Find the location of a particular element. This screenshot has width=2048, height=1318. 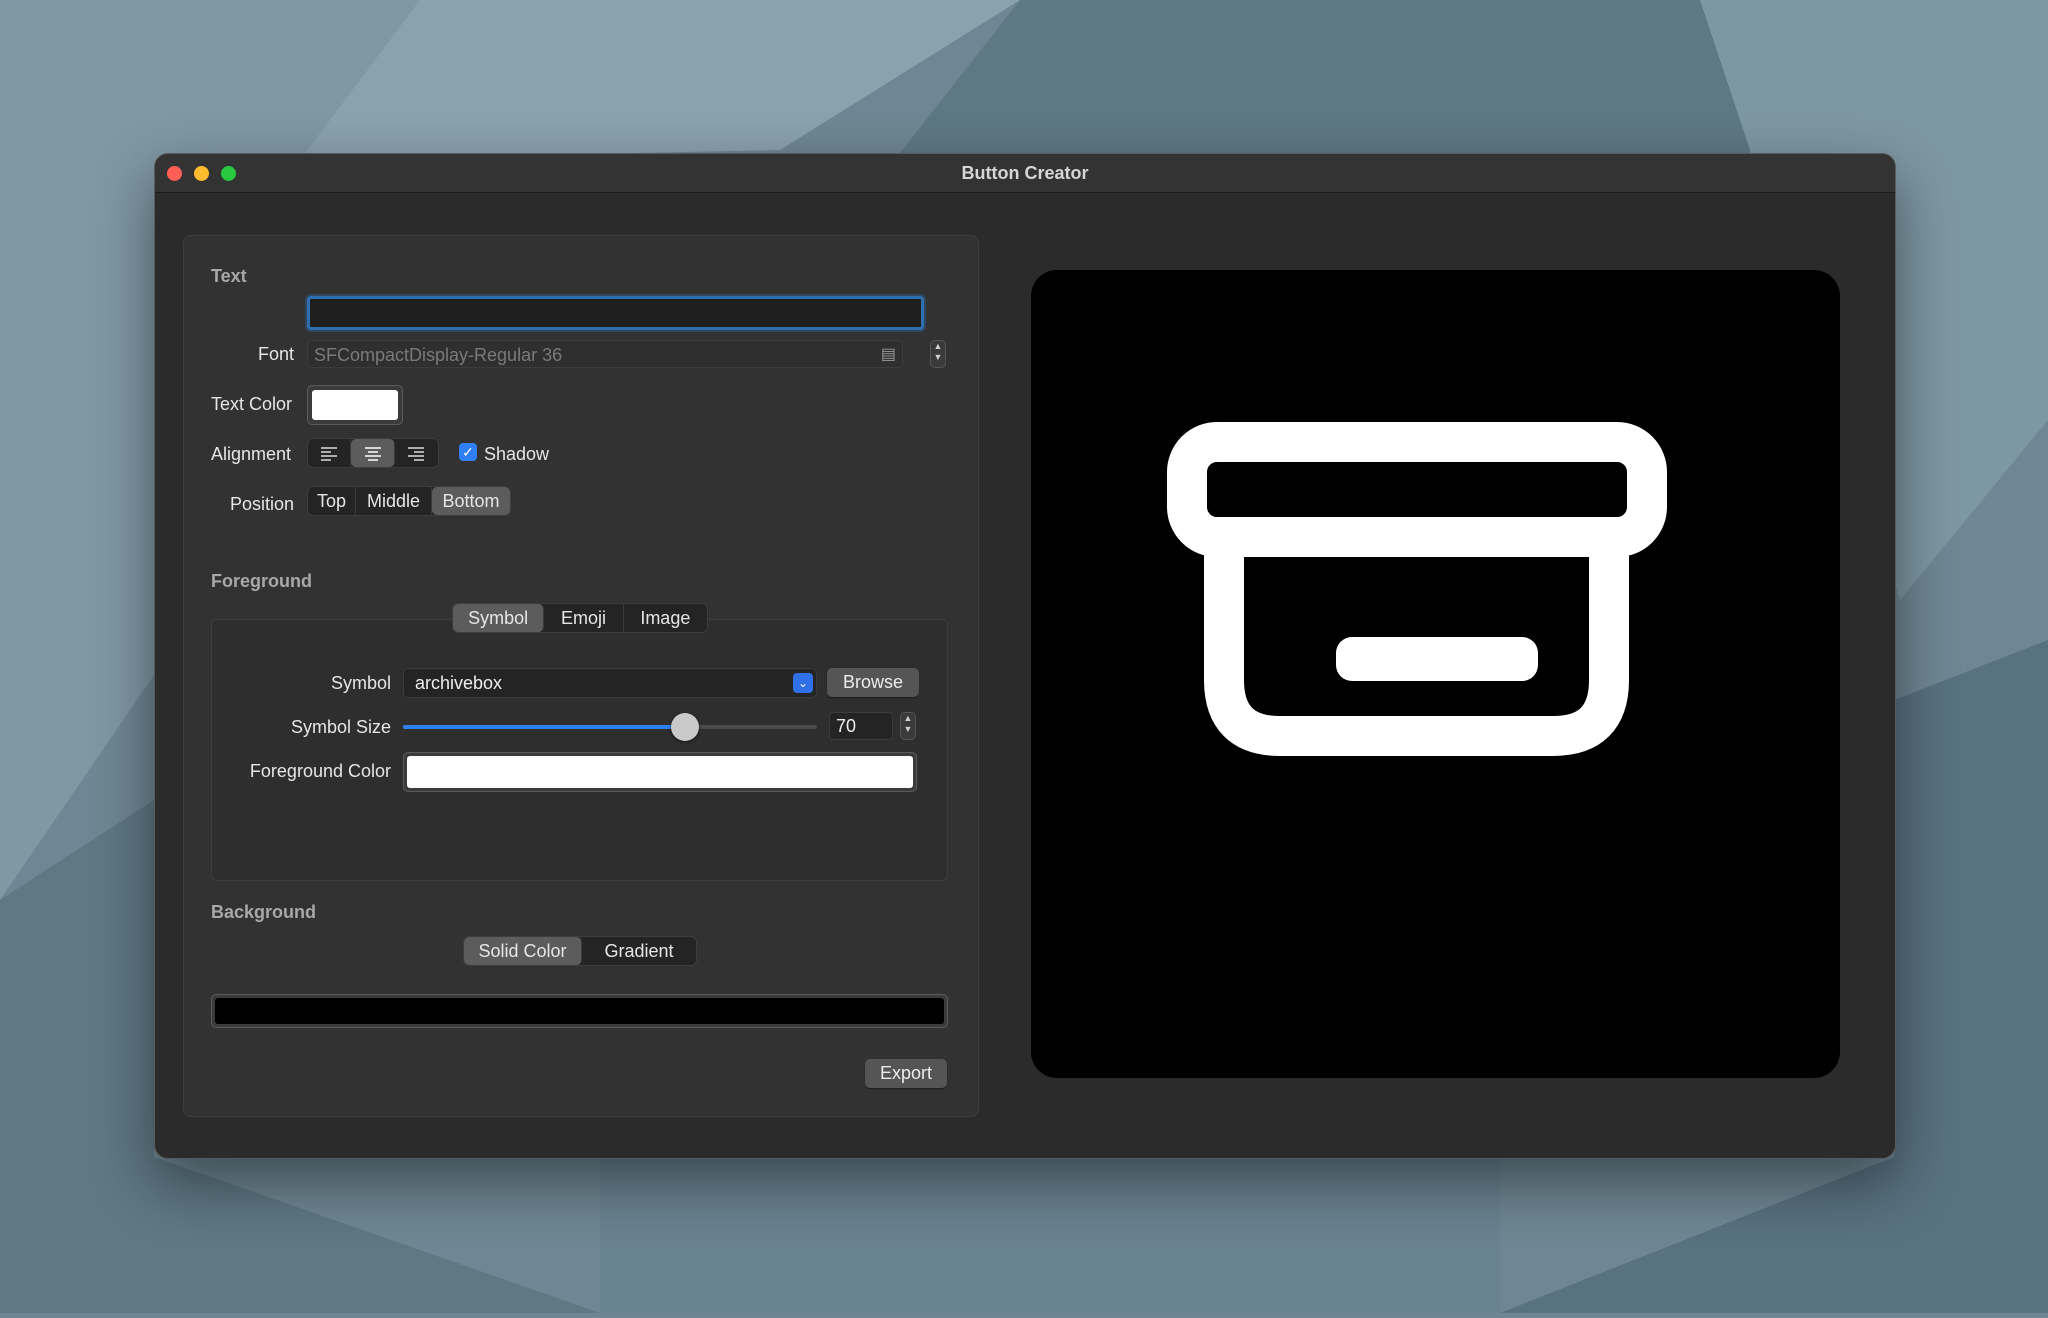

symbol-size-fill is located at coordinates (544, 727).